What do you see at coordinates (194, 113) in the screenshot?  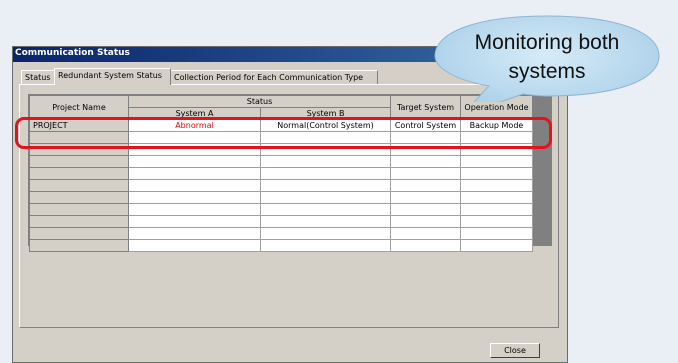 I see `header-system-a: System A` at bounding box center [194, 113].